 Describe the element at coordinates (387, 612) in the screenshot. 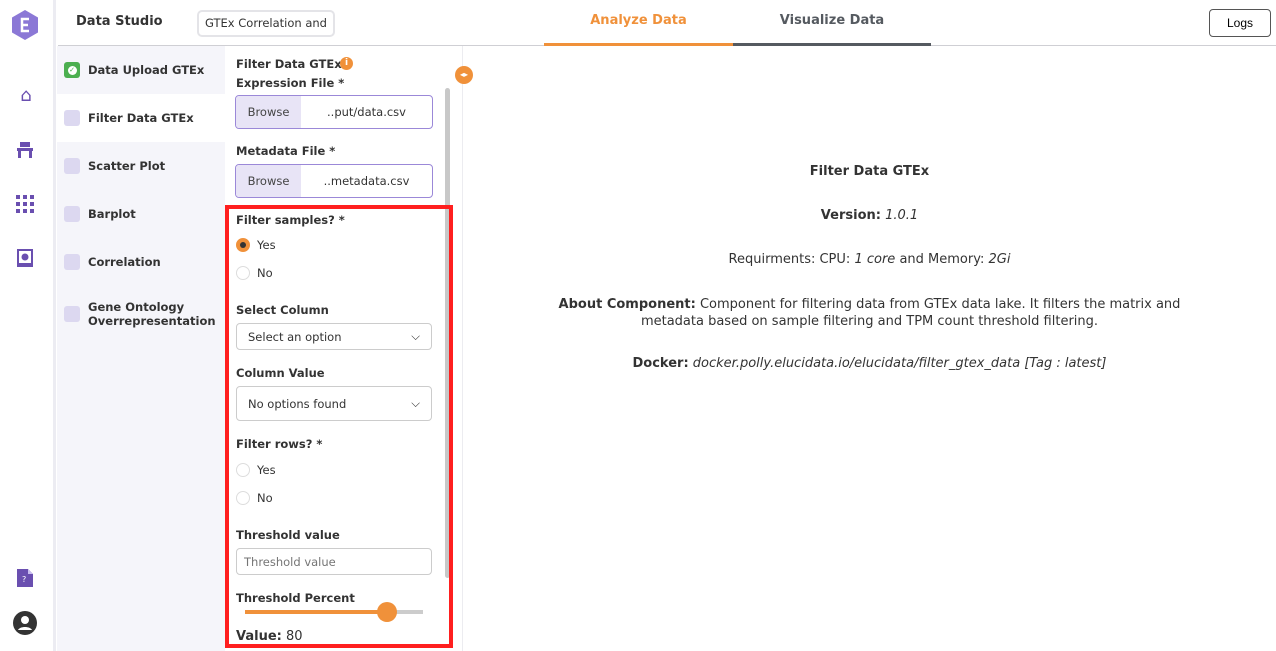

I see `slider-thumb` at that location.